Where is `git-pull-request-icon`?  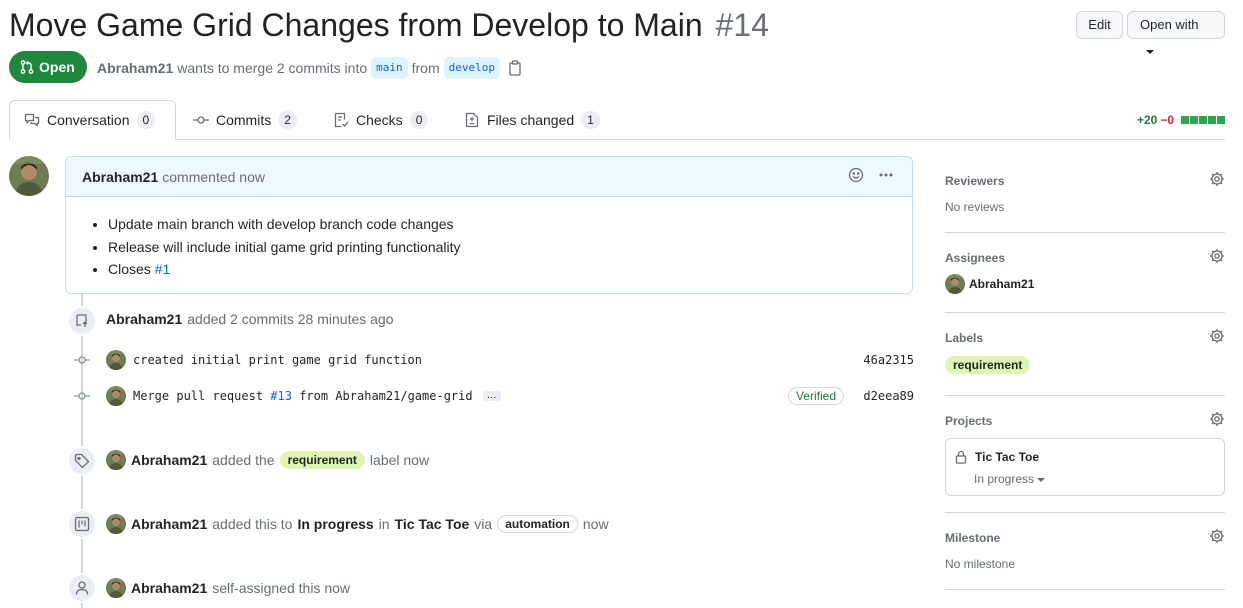 git-pull-request-icon is located at coordinates (27, 67).